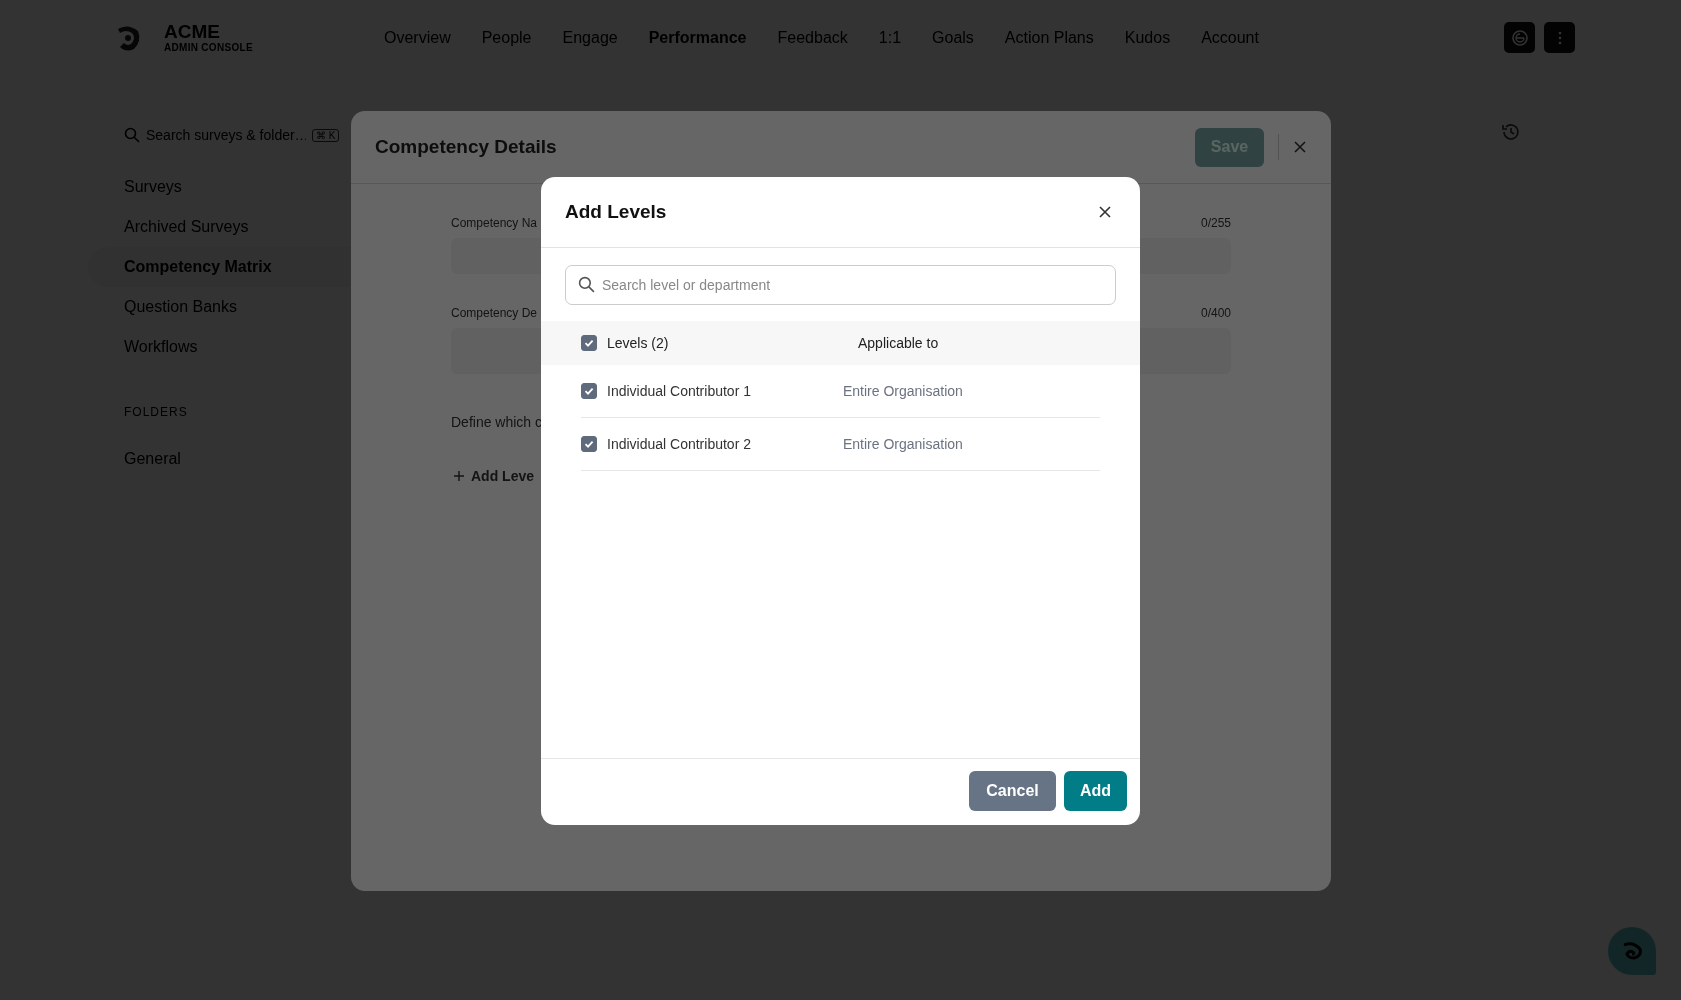 This screenshot has width=1681, height=1000. Describe the element at coordinates (1632, 951) in the screenshot. I see `chat-logo-icon` at that location.